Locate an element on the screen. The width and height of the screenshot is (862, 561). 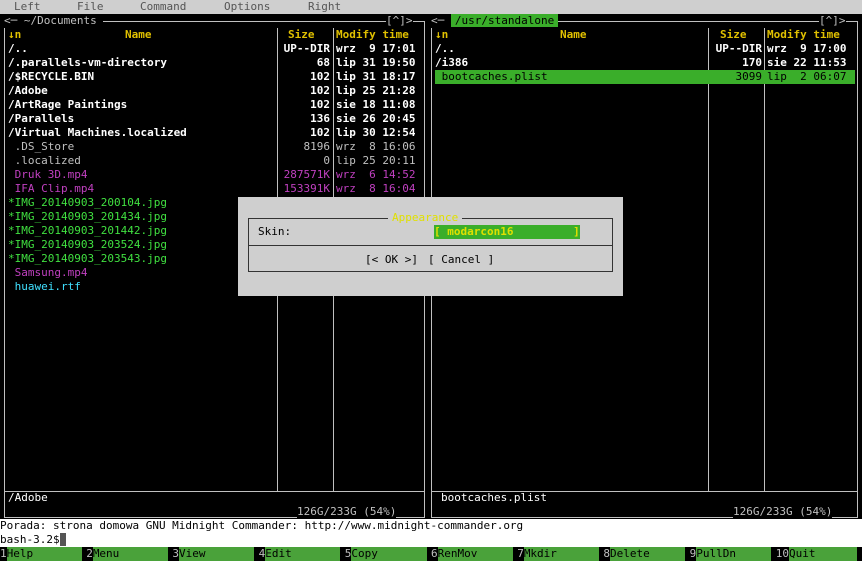
menu-right: Right is located at coordinates (324, 7).